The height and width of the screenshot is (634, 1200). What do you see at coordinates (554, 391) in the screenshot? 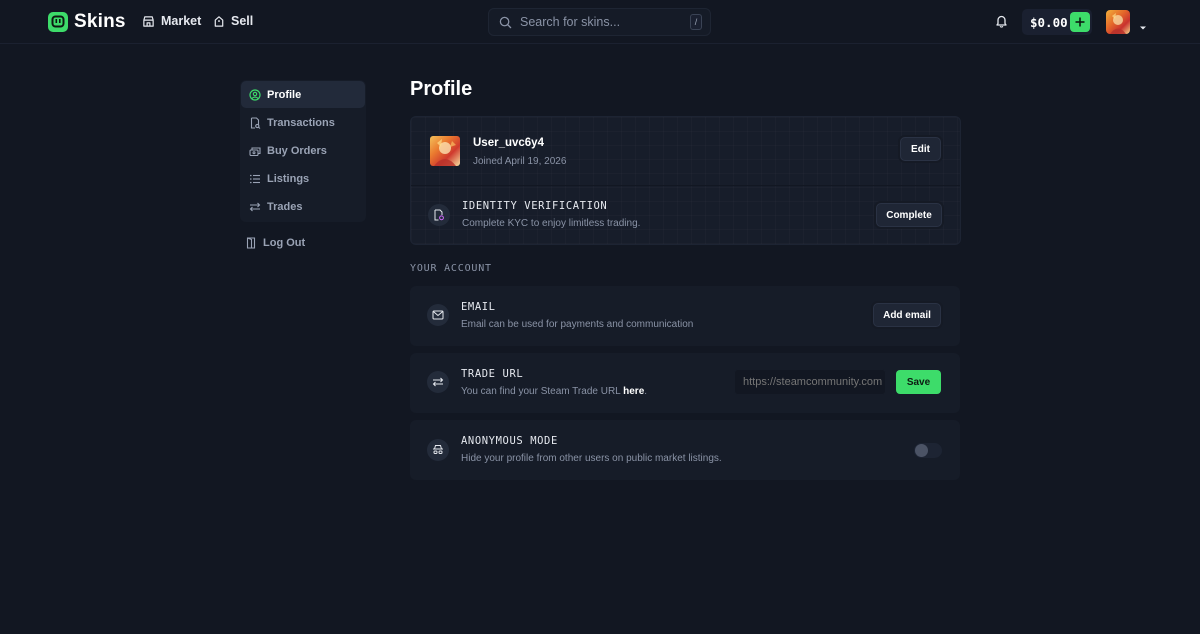
I see `trade-url-desc: You can find your Steam Trade URL here.` at bounding box center [554, 391].